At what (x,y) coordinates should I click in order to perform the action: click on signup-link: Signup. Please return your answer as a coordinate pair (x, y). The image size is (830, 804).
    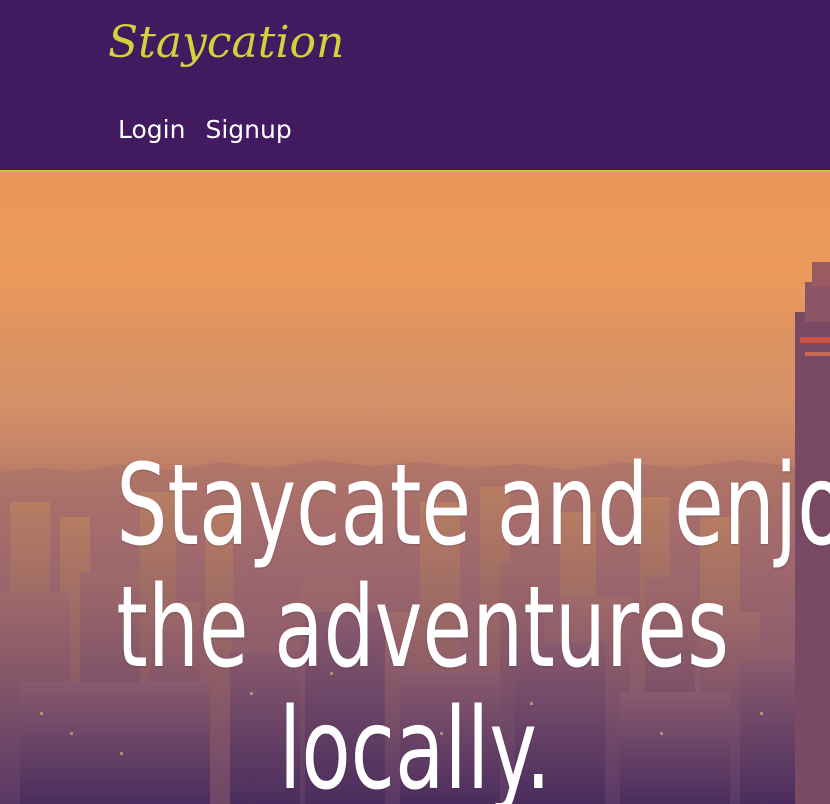
    Looking at the image, I should click on (248, 130).